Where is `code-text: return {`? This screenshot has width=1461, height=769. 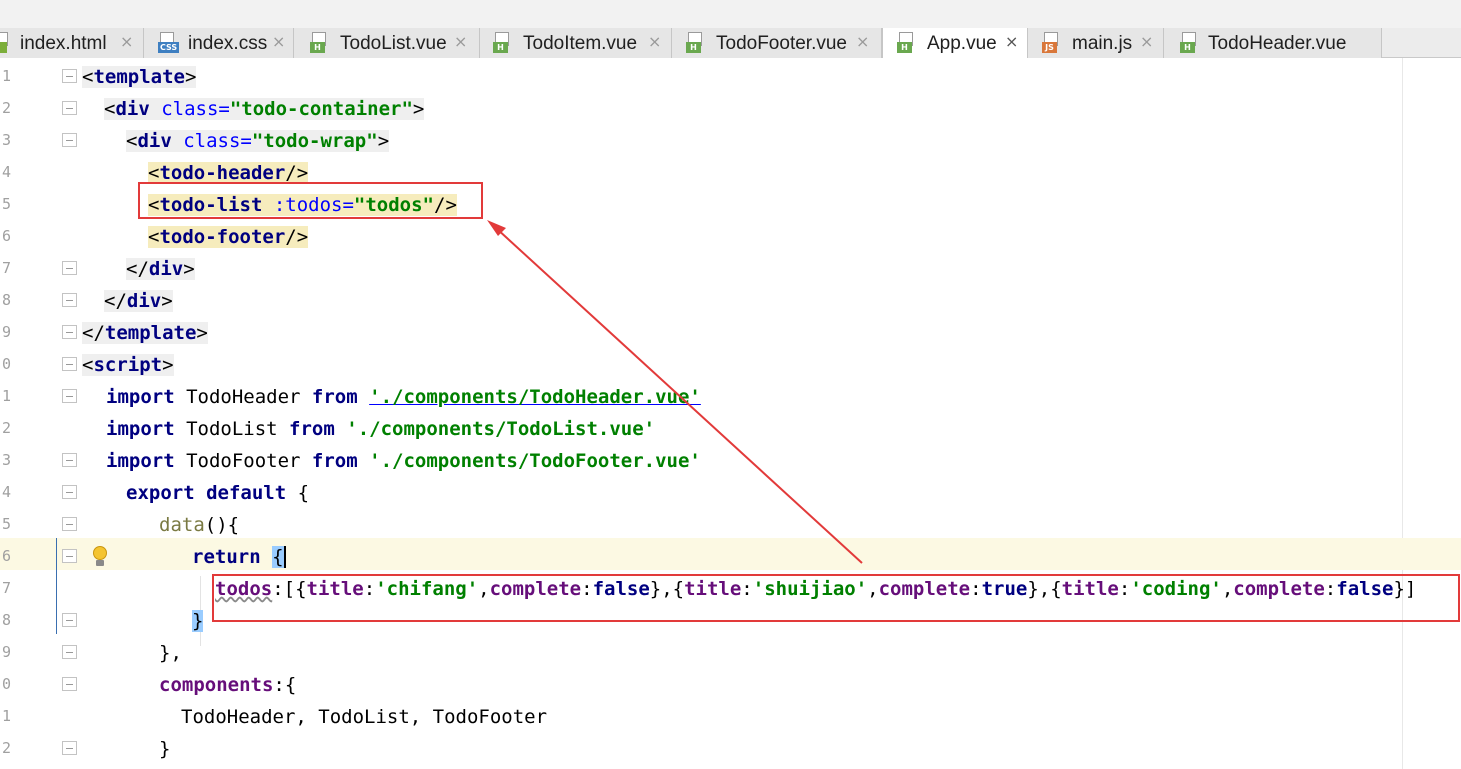
code-text: return { is located at coordinates (239, 557).